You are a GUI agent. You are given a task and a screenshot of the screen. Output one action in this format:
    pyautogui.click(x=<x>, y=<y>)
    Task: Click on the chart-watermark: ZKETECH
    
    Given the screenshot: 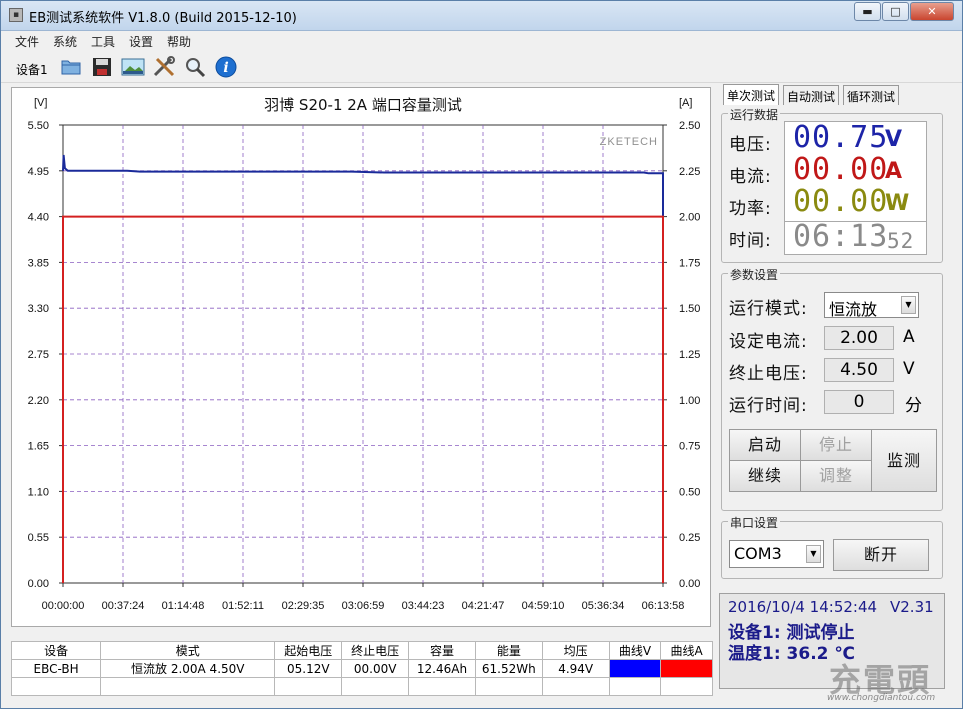 What is the action you would take?
    pyautogui.click(x=629, y=142)
    